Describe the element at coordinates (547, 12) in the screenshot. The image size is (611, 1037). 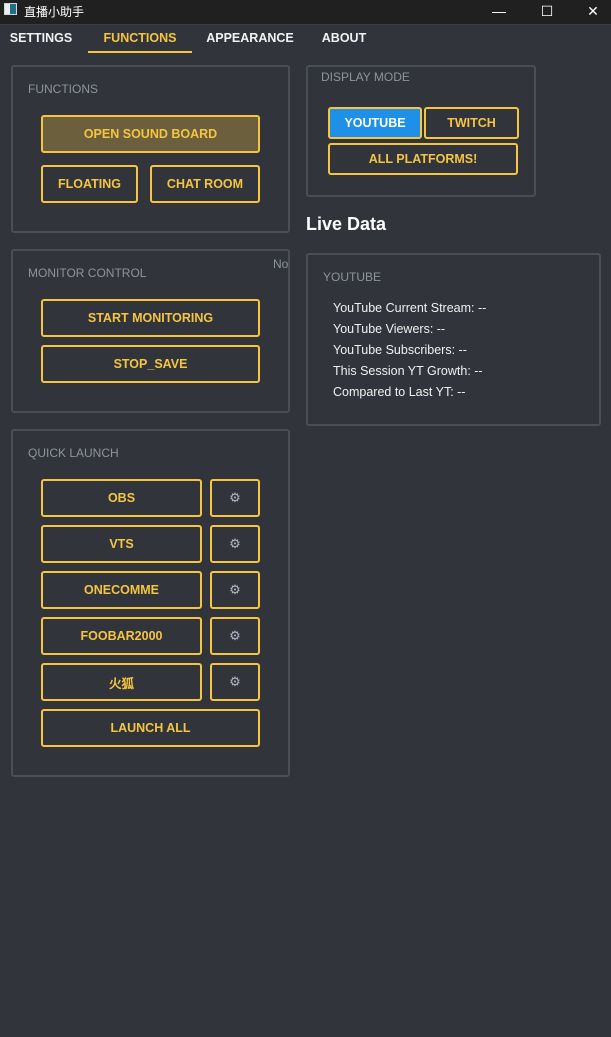
I see `maximize-button: ☐` at that location.